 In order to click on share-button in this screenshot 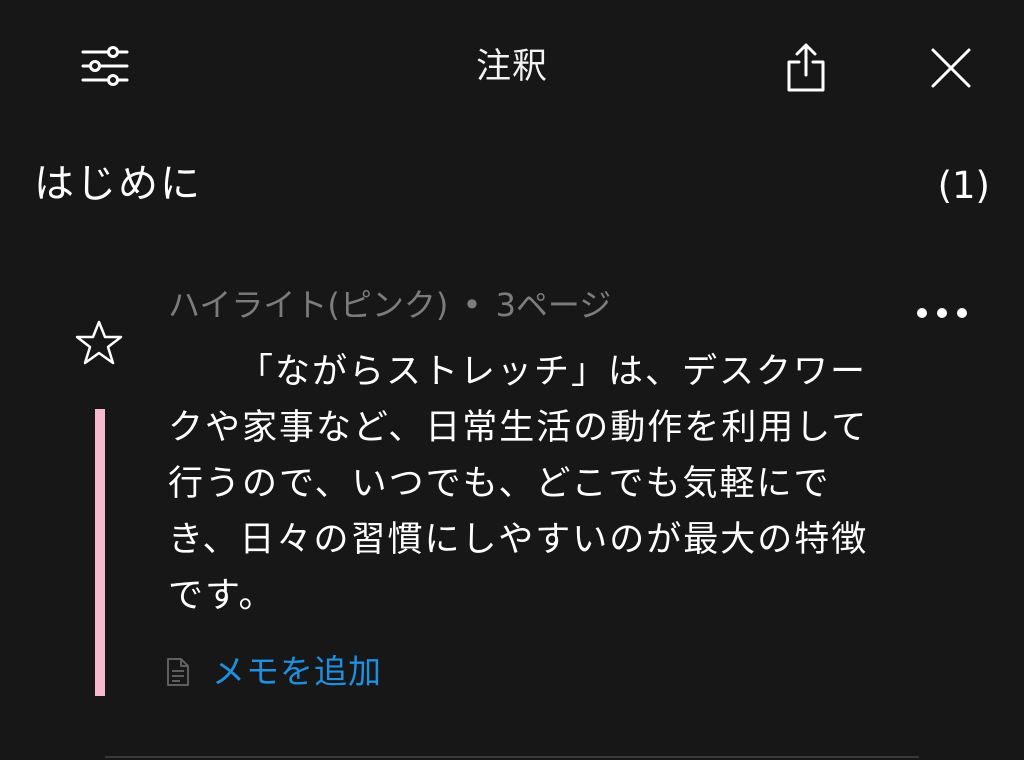, I will do `click(806, 68)`.